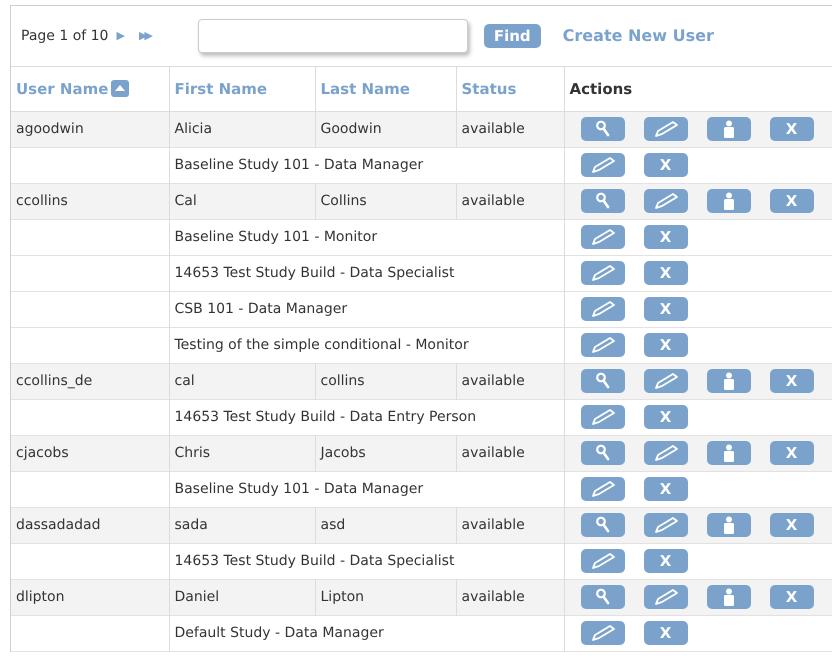 The image size is (832, 668). I want to click on page-indicator: Page 1 of 10, so click(64, 36).